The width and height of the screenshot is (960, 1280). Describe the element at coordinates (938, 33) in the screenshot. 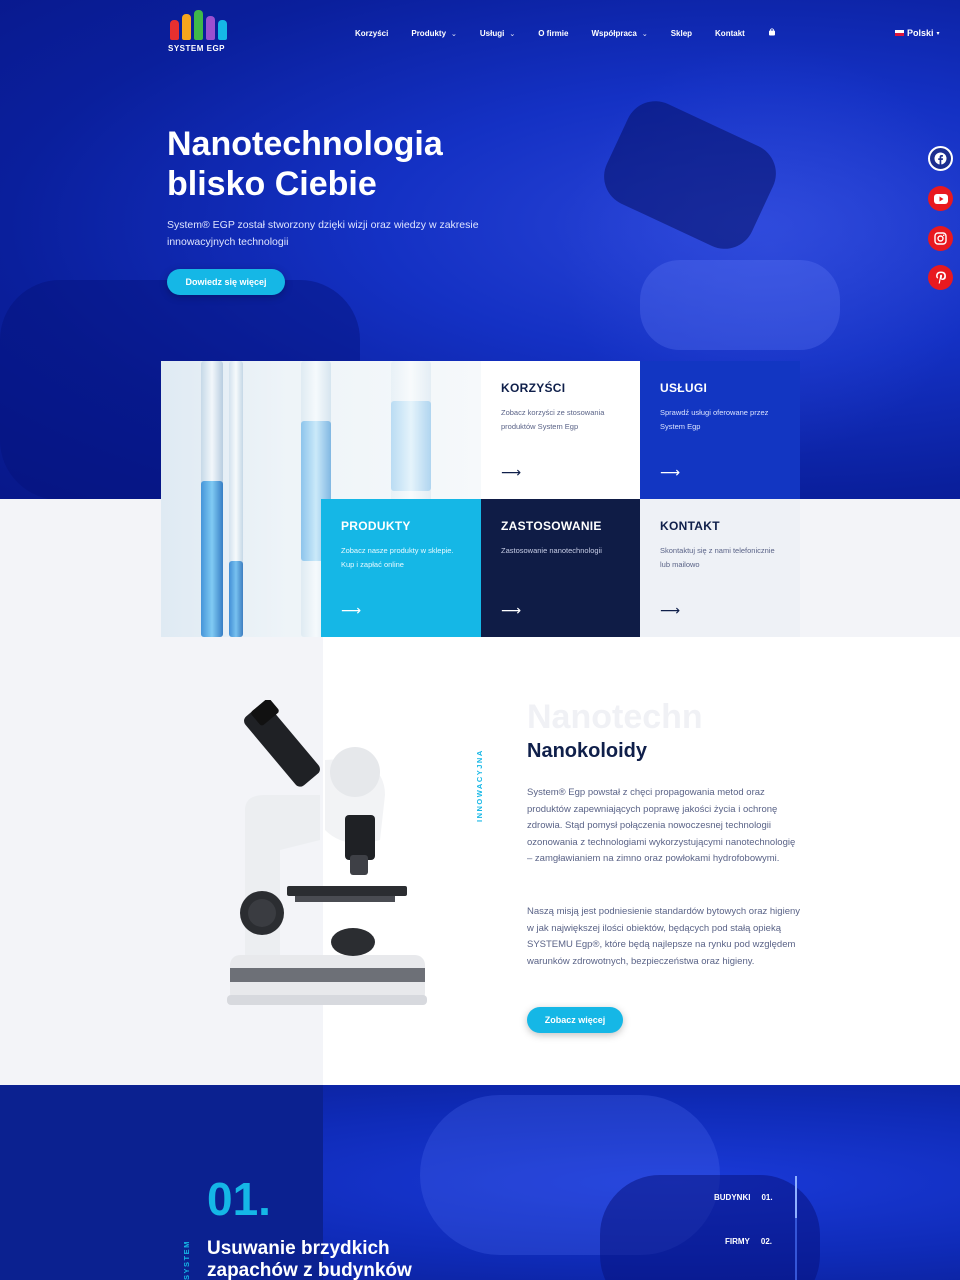

I see `caret-down-icon: ▾` at that location.